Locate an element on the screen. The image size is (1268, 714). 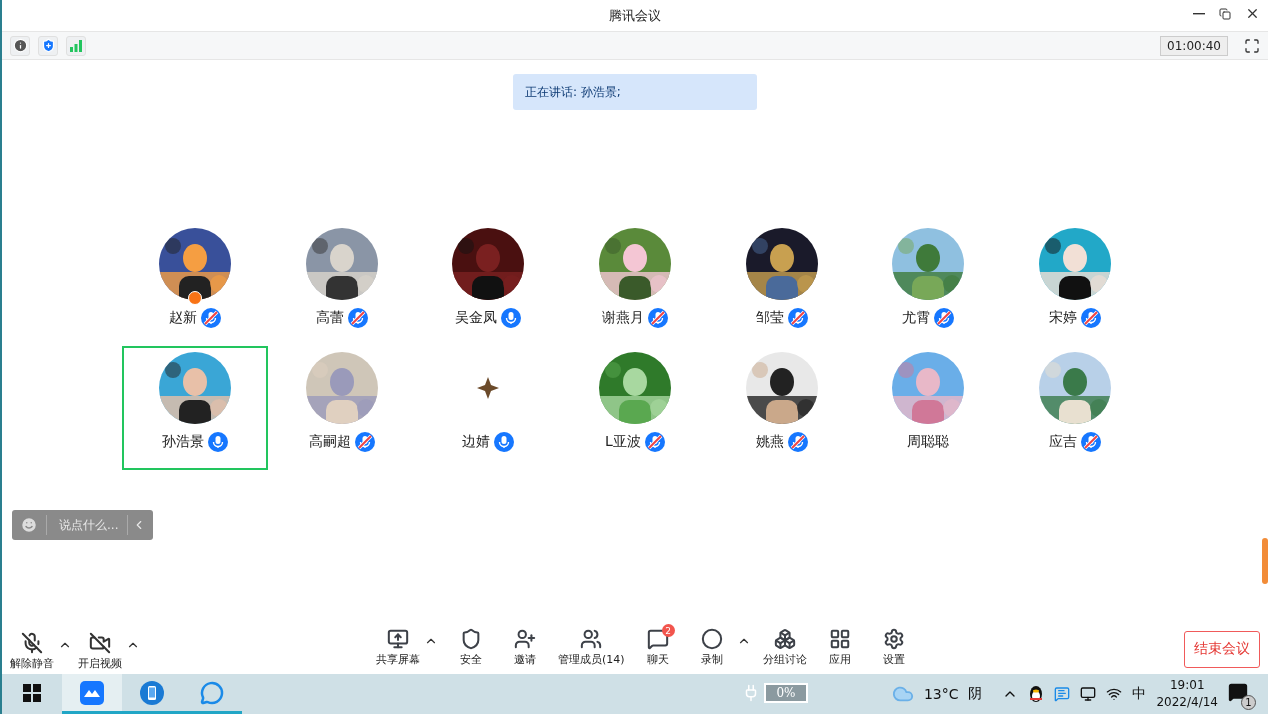
fullscreen-button is located at coordinates (1252, 45).